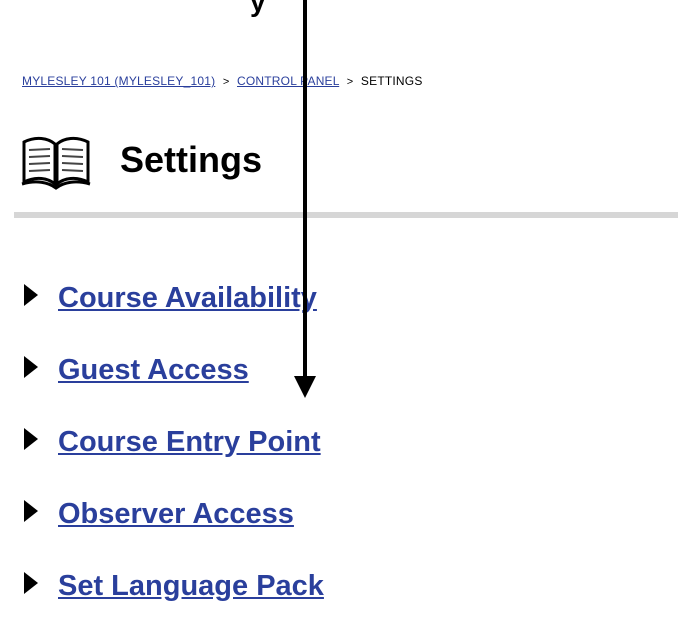  Describe the element at coordinates (305, 189) in the screenshot. I see `annotation-arrow-line` at that location.